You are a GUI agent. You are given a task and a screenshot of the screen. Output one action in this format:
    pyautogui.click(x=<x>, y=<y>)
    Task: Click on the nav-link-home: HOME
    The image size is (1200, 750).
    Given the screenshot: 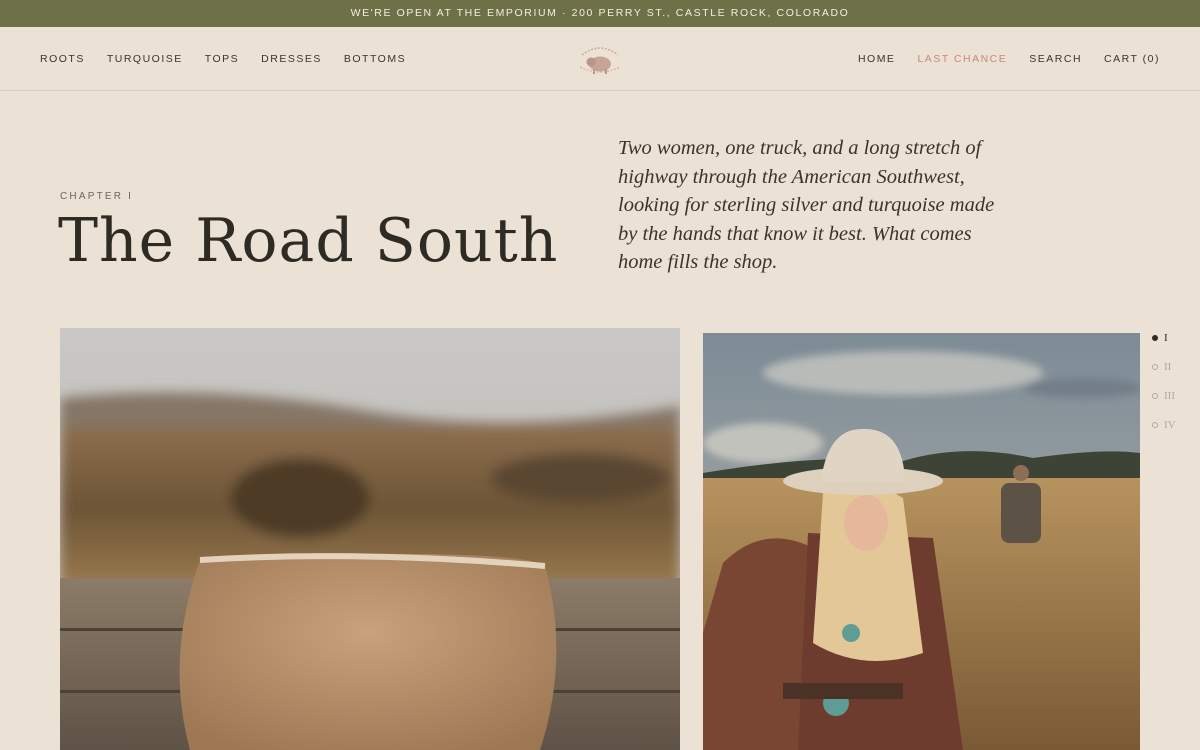 What is the action you would take?
    pyautogui.click(x=877, y=59)
    